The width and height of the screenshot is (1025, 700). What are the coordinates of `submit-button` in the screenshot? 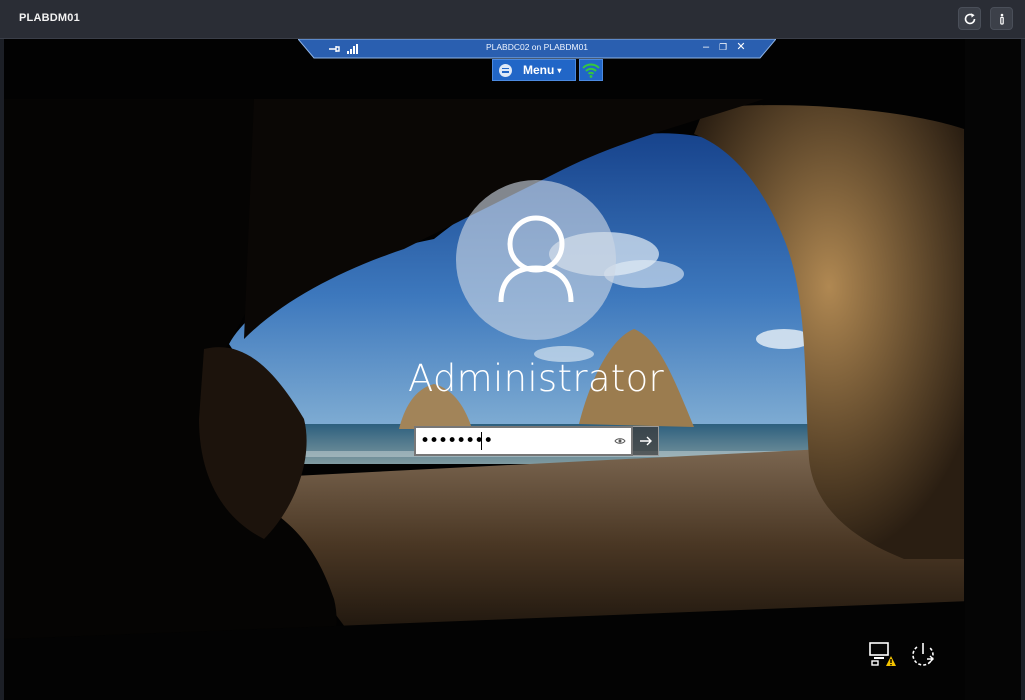 It's located at (646, 441).